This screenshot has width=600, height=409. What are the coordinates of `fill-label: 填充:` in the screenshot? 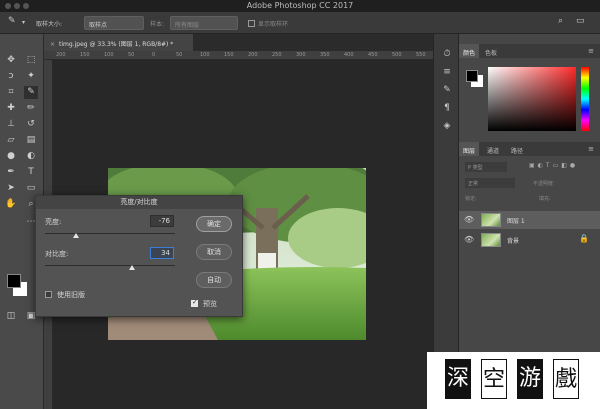 It's located at (545, 199).